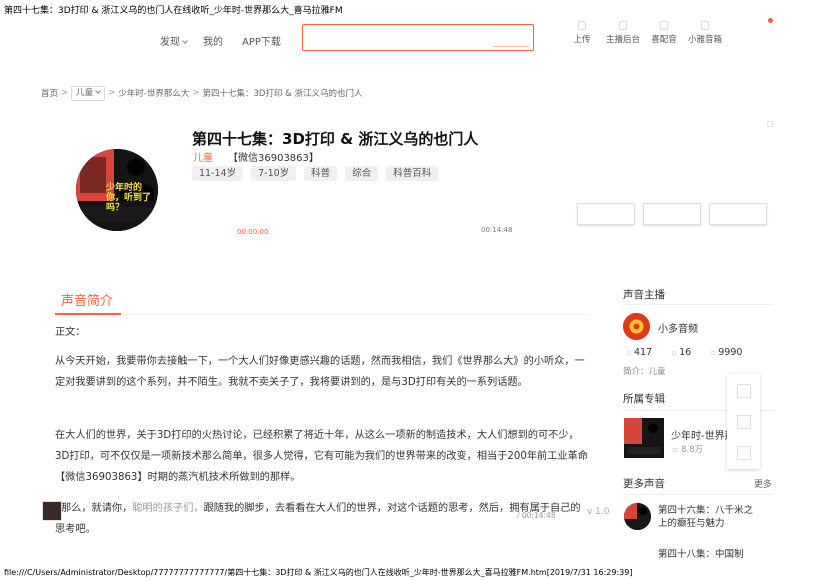 This screenshot has height=580, width=820. I want to click on dubbing-button: 喜配音, so click(664, 33).